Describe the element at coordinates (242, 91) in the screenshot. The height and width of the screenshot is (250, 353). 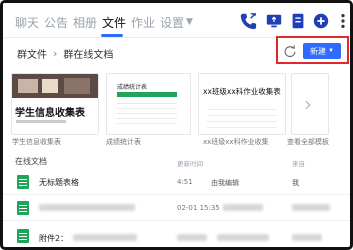
I see `template-preview-title: xx班级xx科作业收集表` at that location.